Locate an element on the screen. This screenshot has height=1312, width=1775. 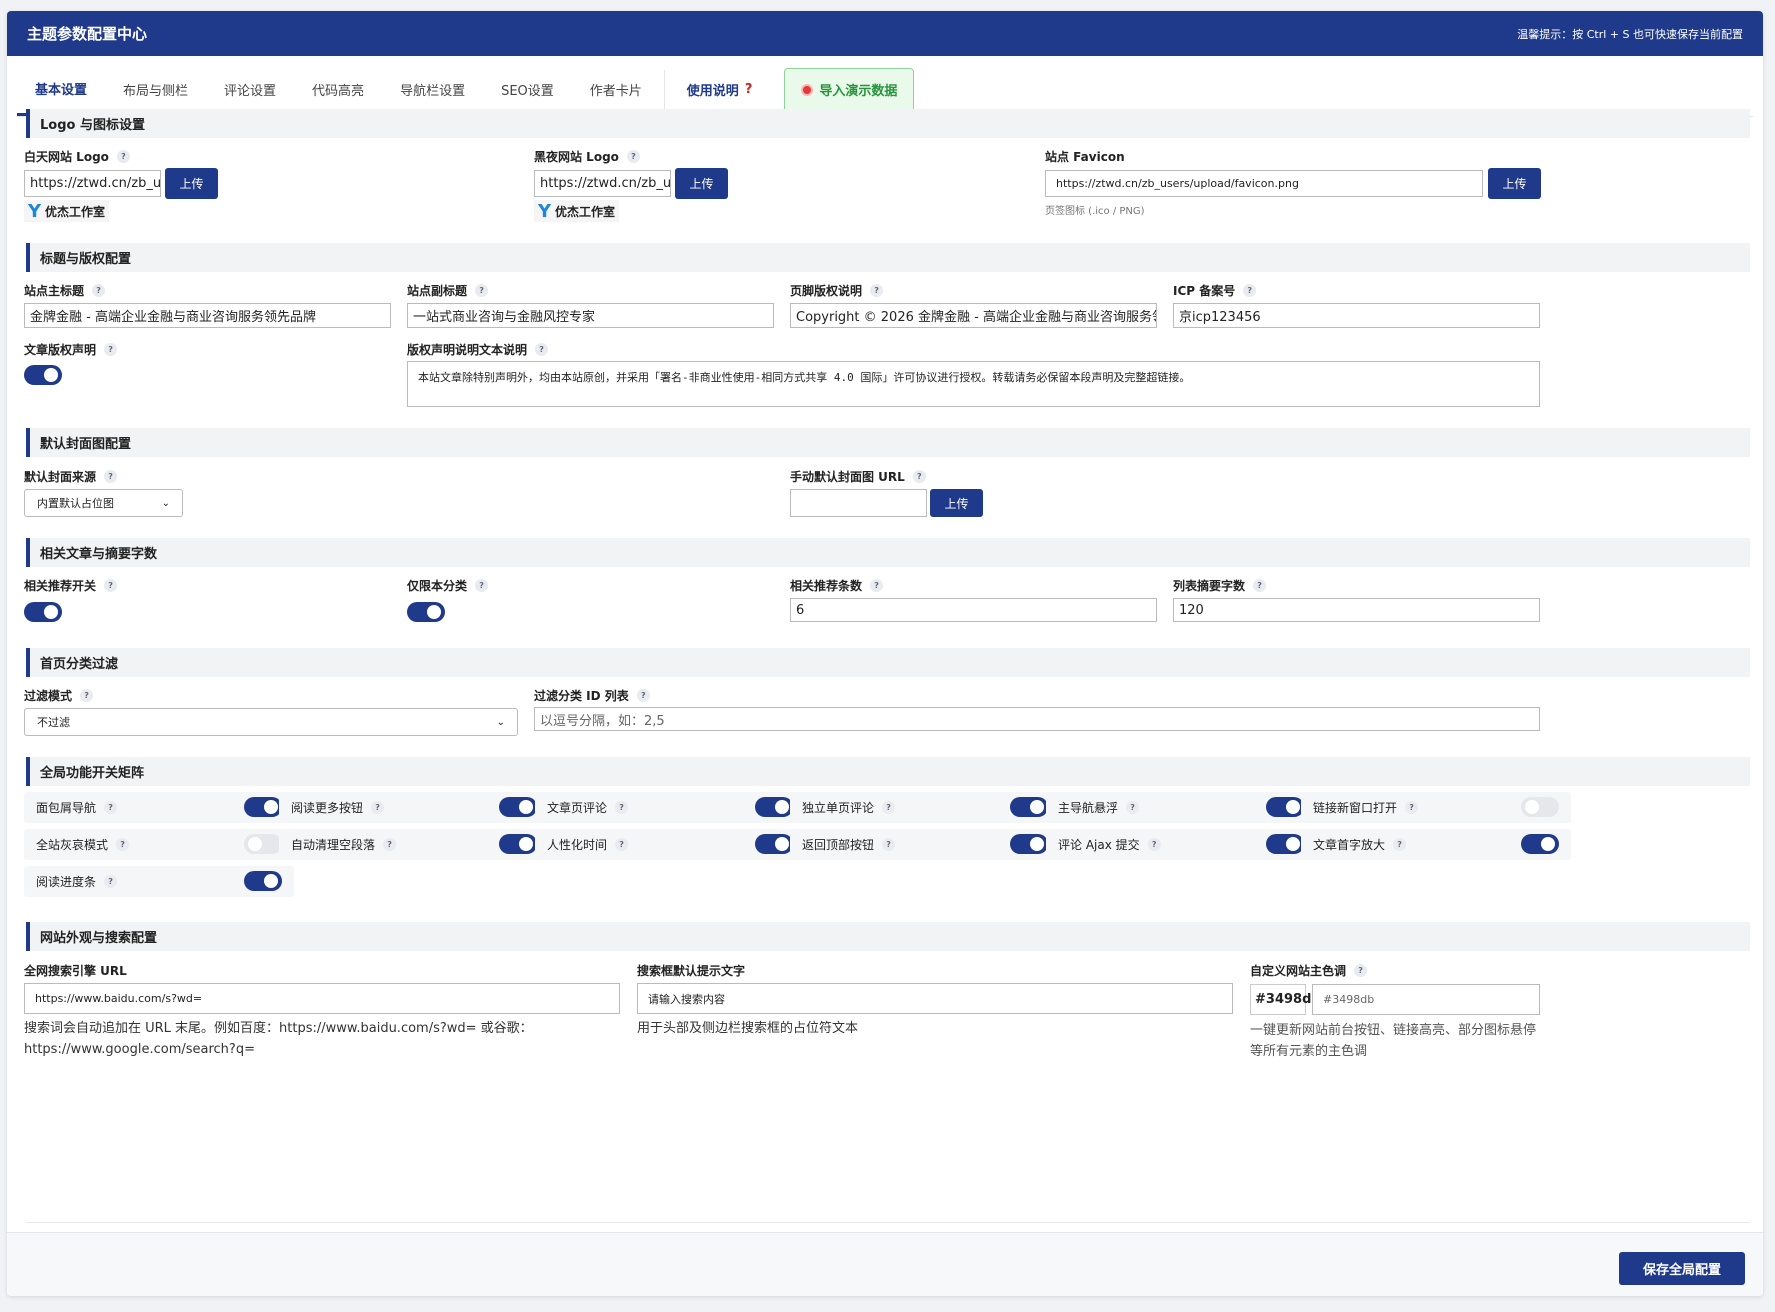
favicon-upload-button: 上传 is located at coordinates (1514, 183).